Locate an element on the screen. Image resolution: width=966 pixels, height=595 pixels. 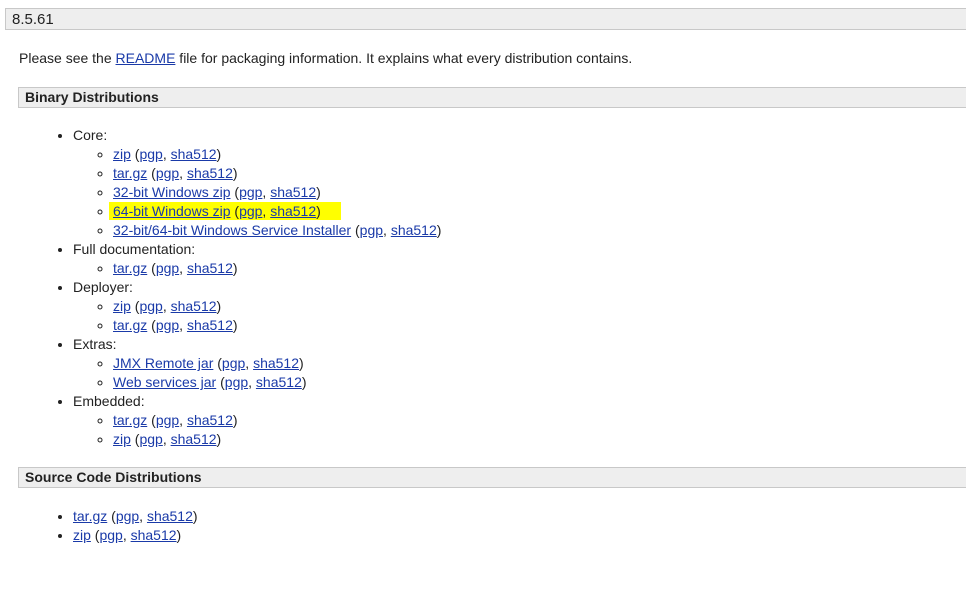
source-code-distributions-list: tar.gz (pgp, sha512)zip (pgp, sha512) is located at coordinates (117, 526).